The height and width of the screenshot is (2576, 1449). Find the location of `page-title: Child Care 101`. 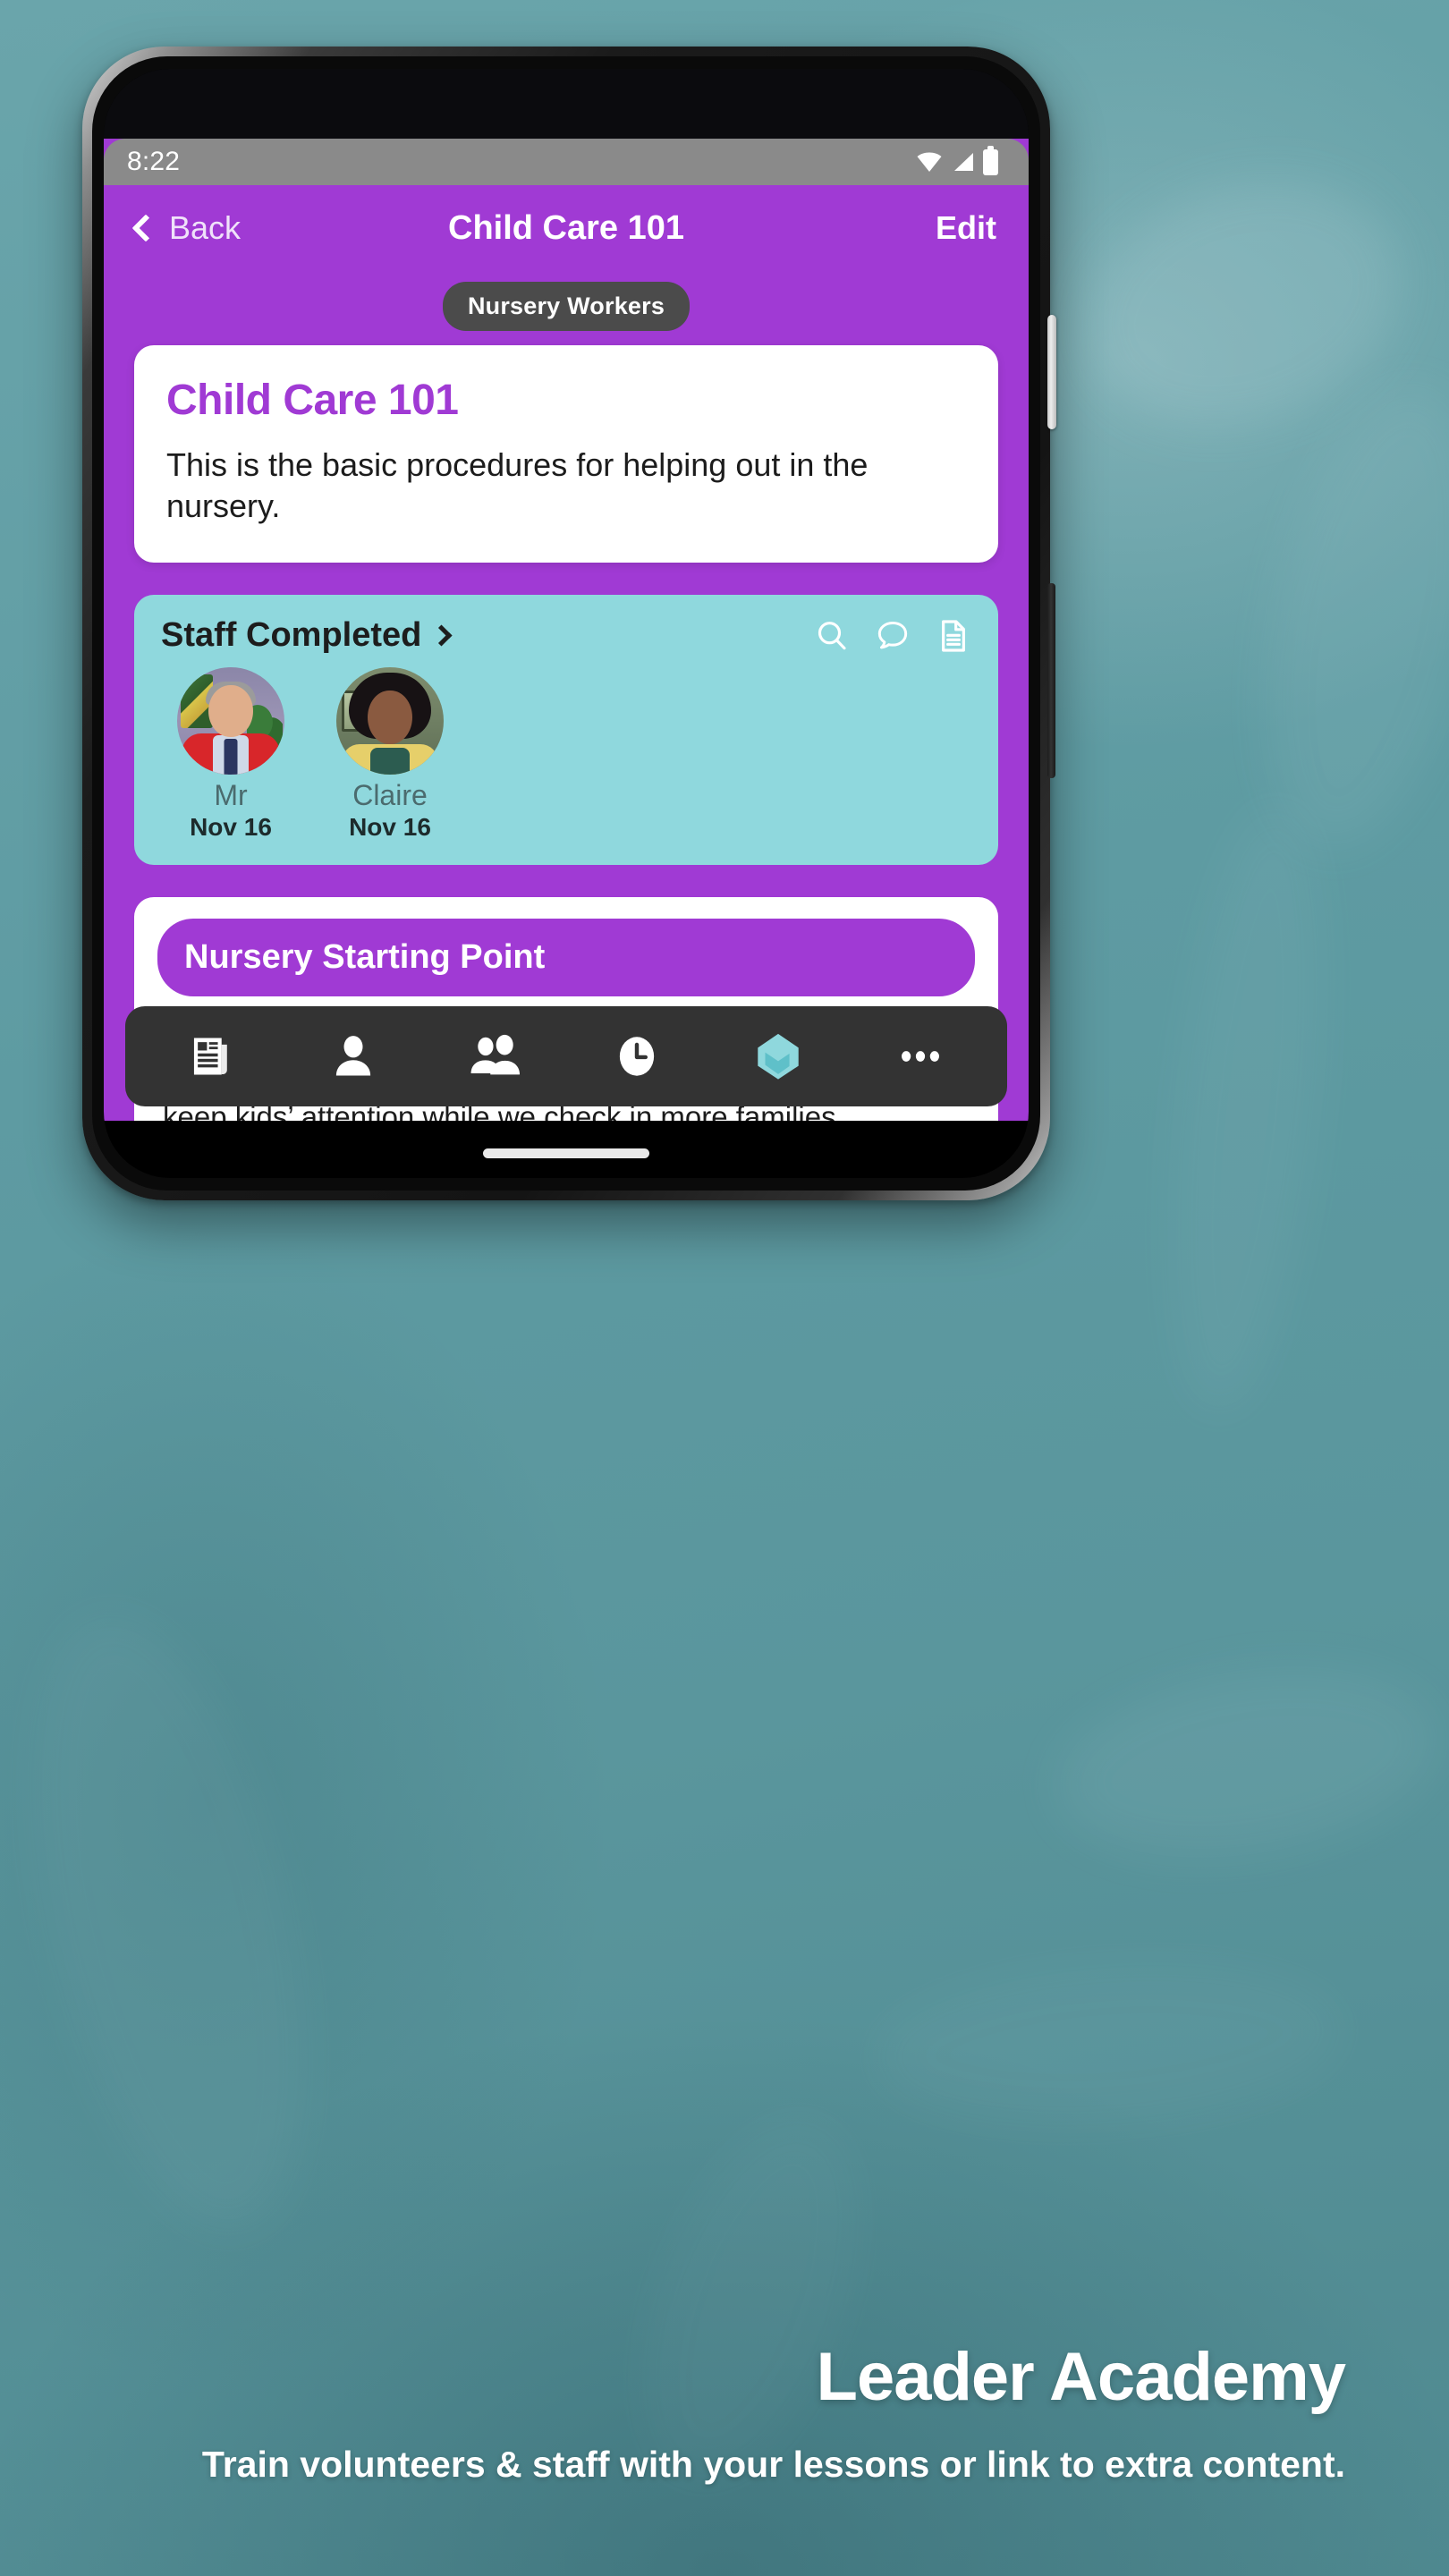

page-title: Child Care 101 is located at coordinates (566, 227).